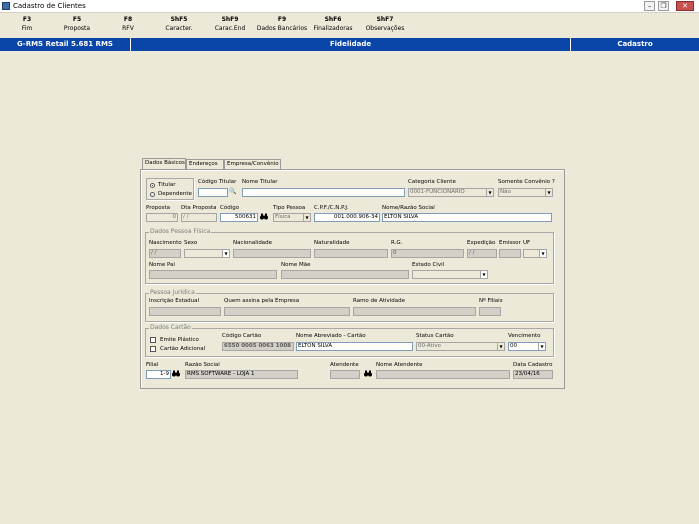  What do you see at coordinates (242, 336) in the screenshot?
I see `codigo-cartao-label: Código Cartão` at bounding box center [242, 336].